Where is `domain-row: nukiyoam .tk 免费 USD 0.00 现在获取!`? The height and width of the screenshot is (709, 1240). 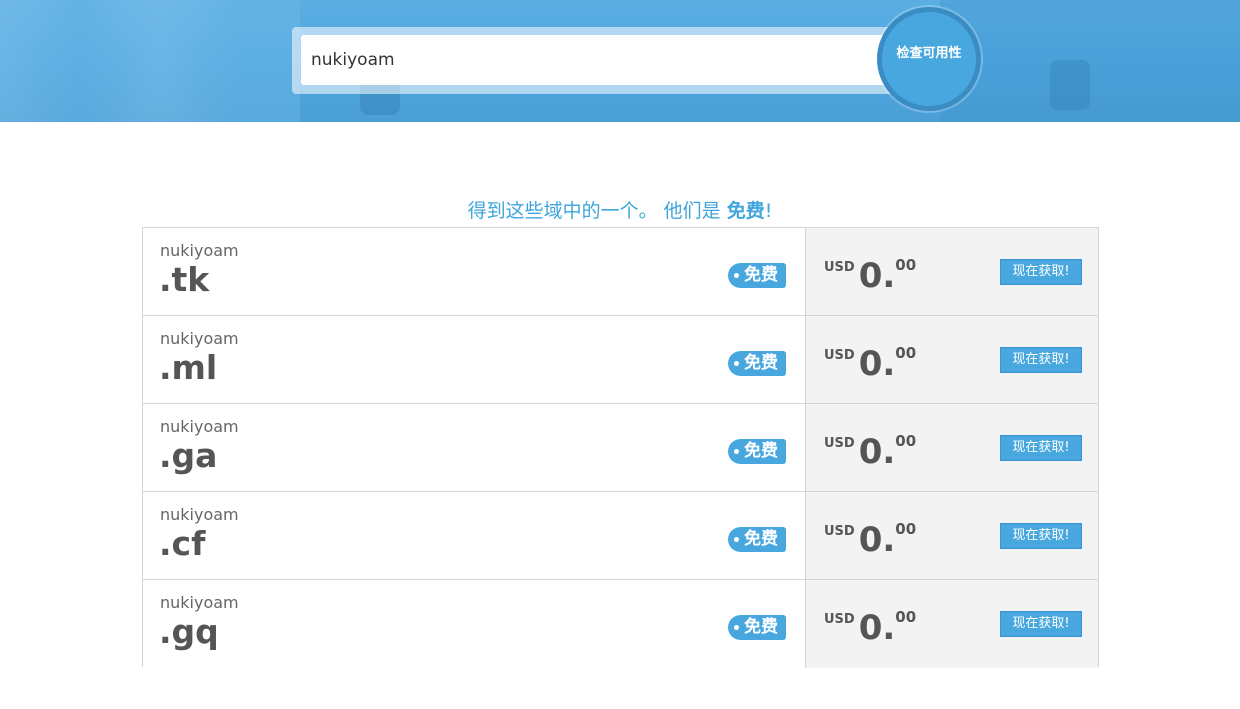
domain-row: nukiyoam .tk 免费 USD 0.00 现在获取! is located at coordinates (620, 272).